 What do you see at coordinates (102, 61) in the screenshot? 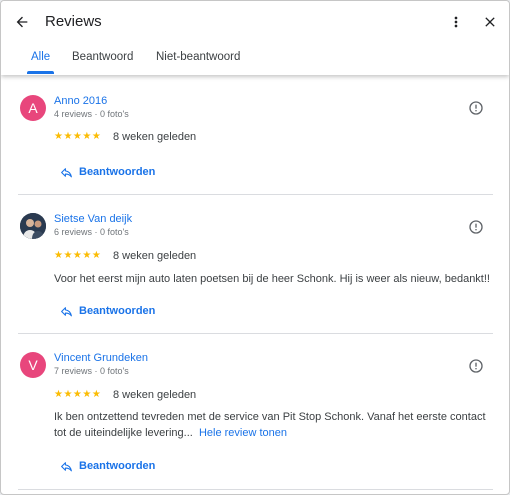
I see `tab-beantwoord: Beantwoord` at bounding box center [102, 61].